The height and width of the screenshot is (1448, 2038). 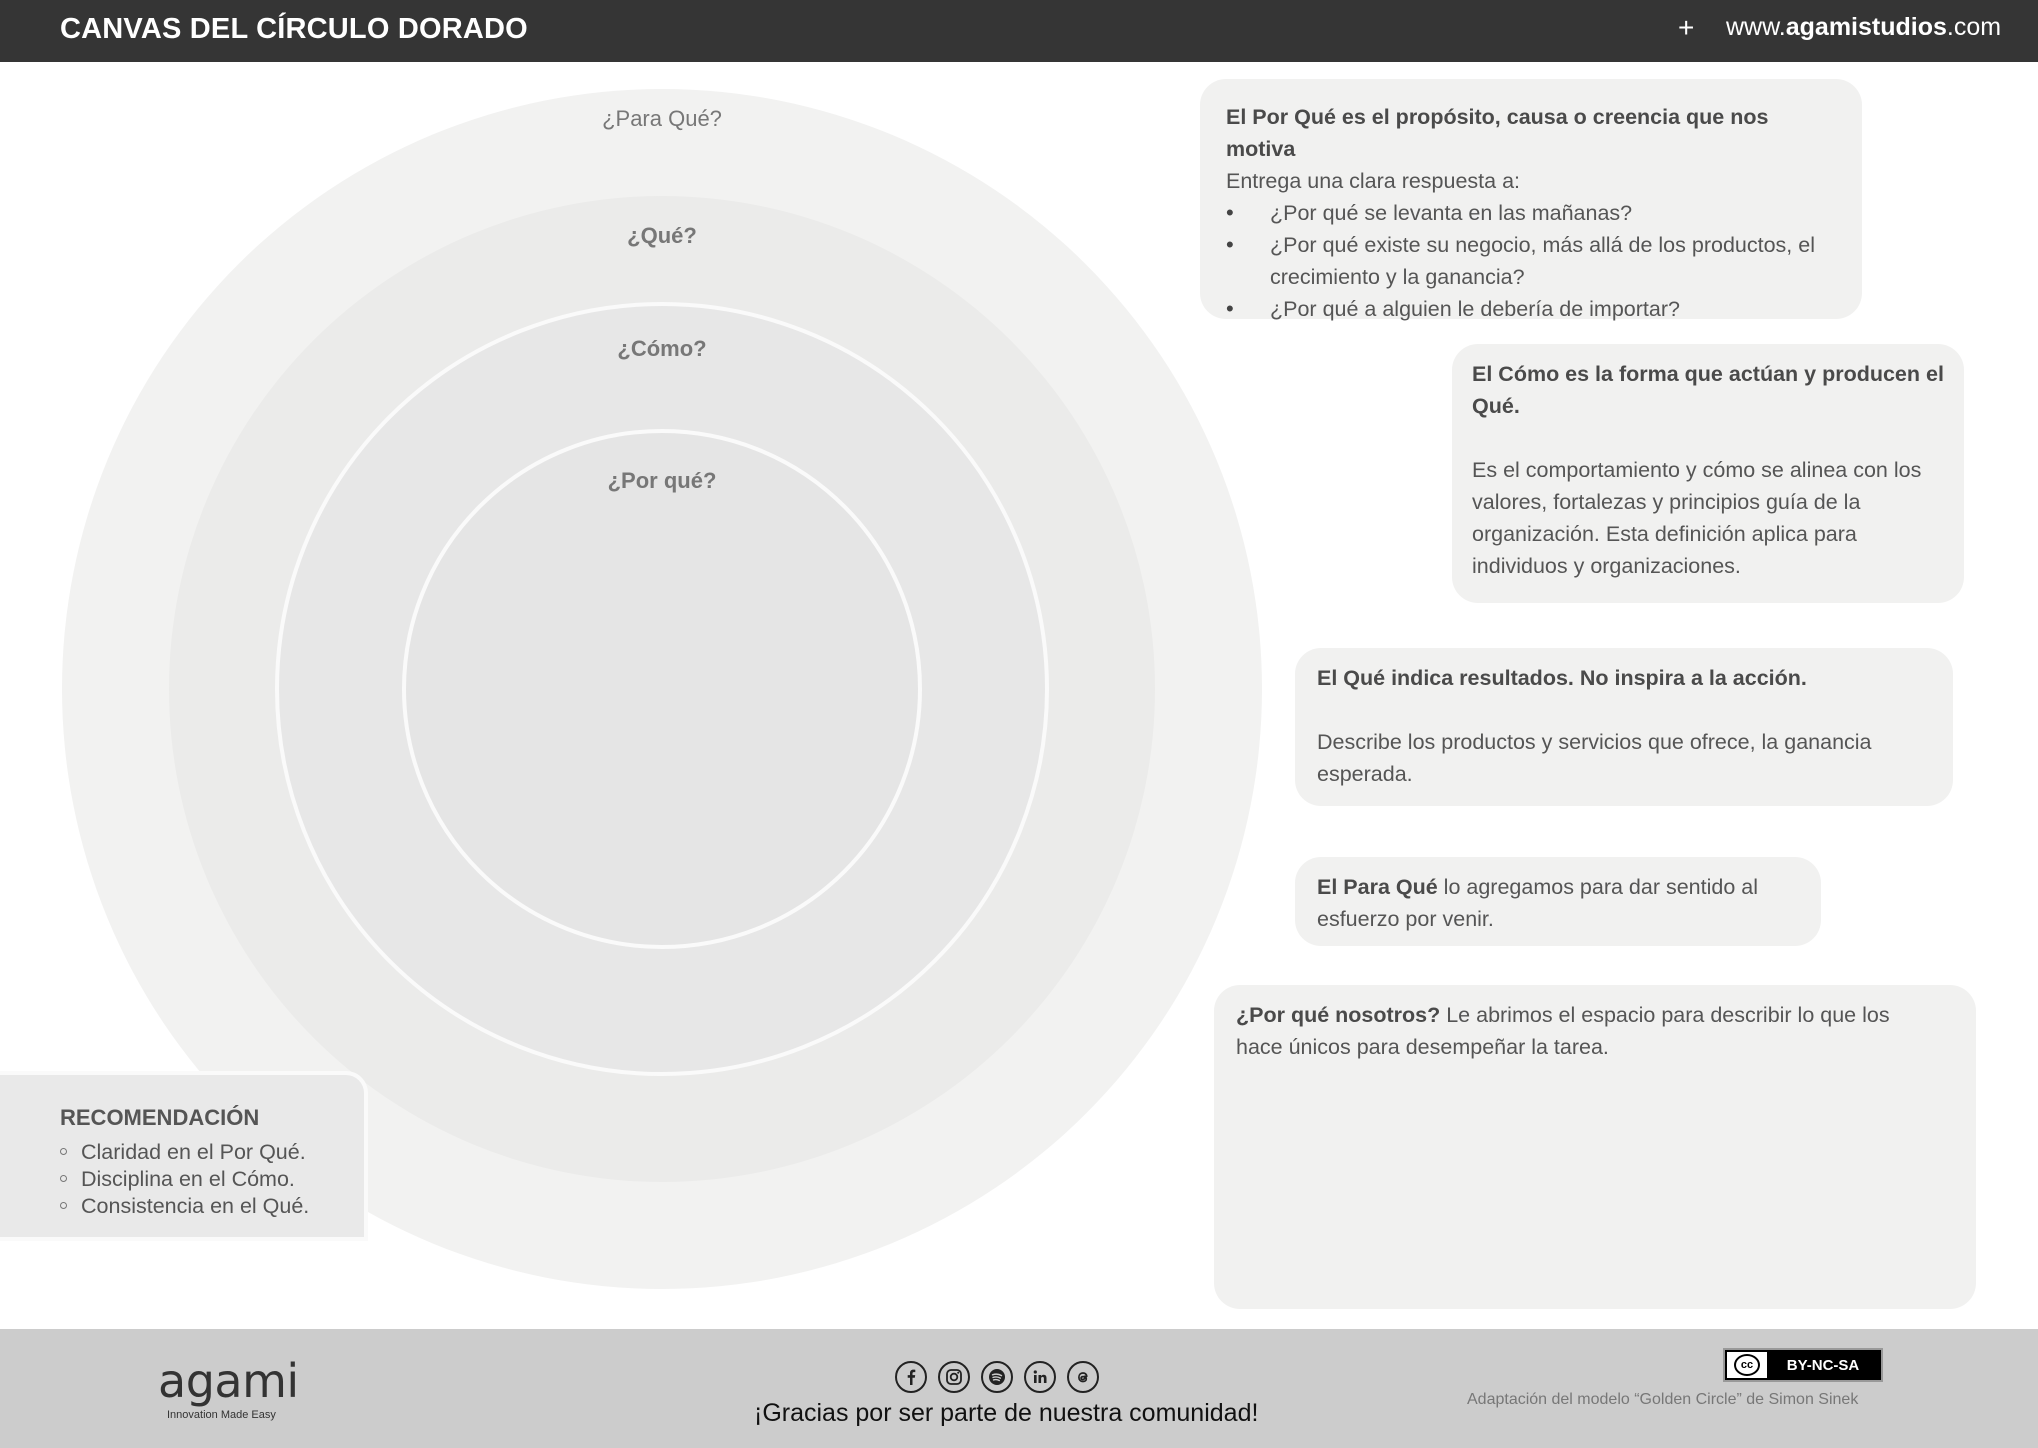 What do you see at coordinates (1531, 213) in the screenshot?
I see `list-item: ¿Por qué se levanta en las mañanas?` at bounding box center [1531, 213].